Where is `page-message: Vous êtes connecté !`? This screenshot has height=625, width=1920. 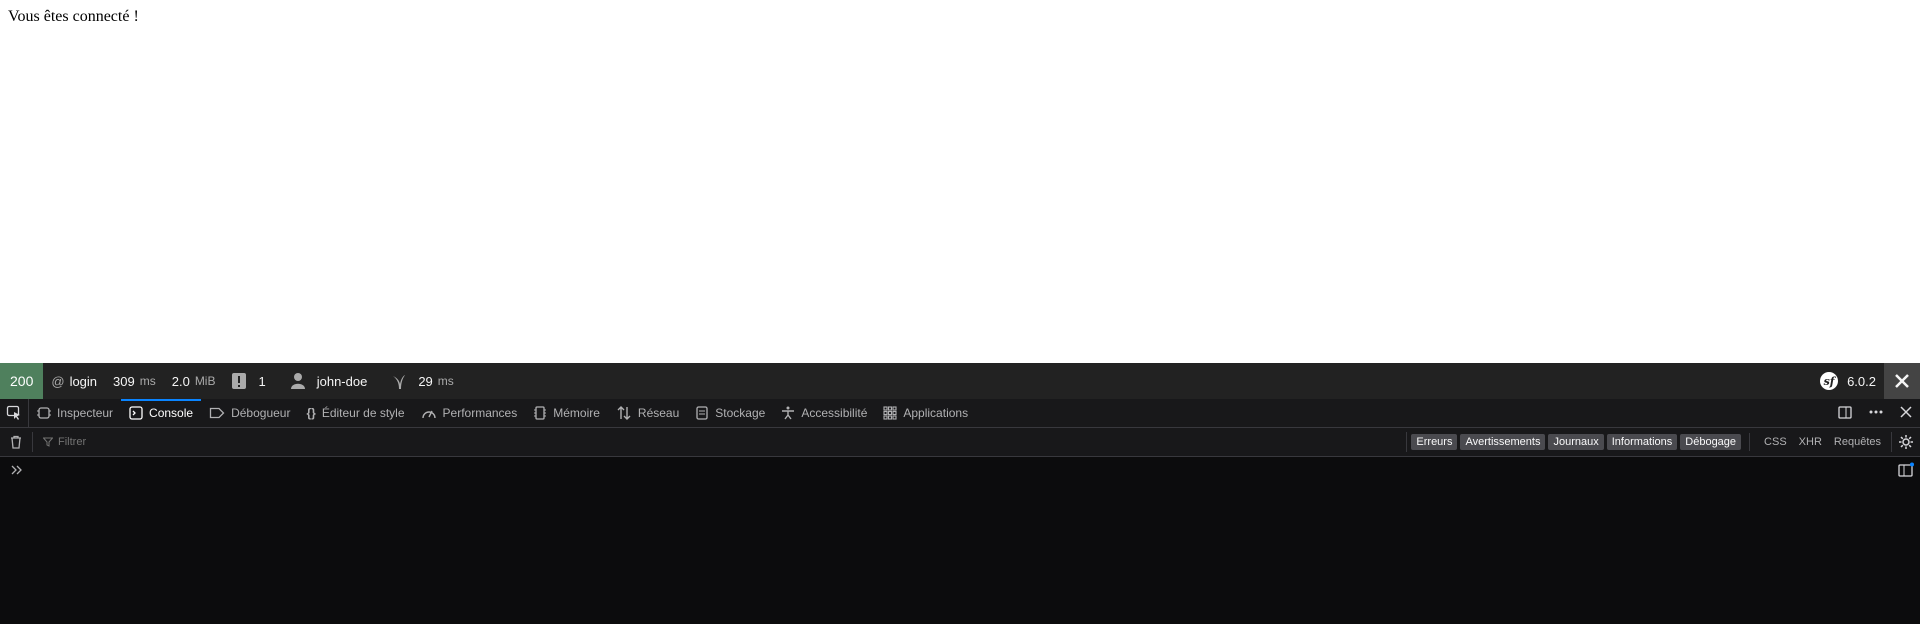 page-message: Vous êtes connecté ! is located at coordinates (73, 16).